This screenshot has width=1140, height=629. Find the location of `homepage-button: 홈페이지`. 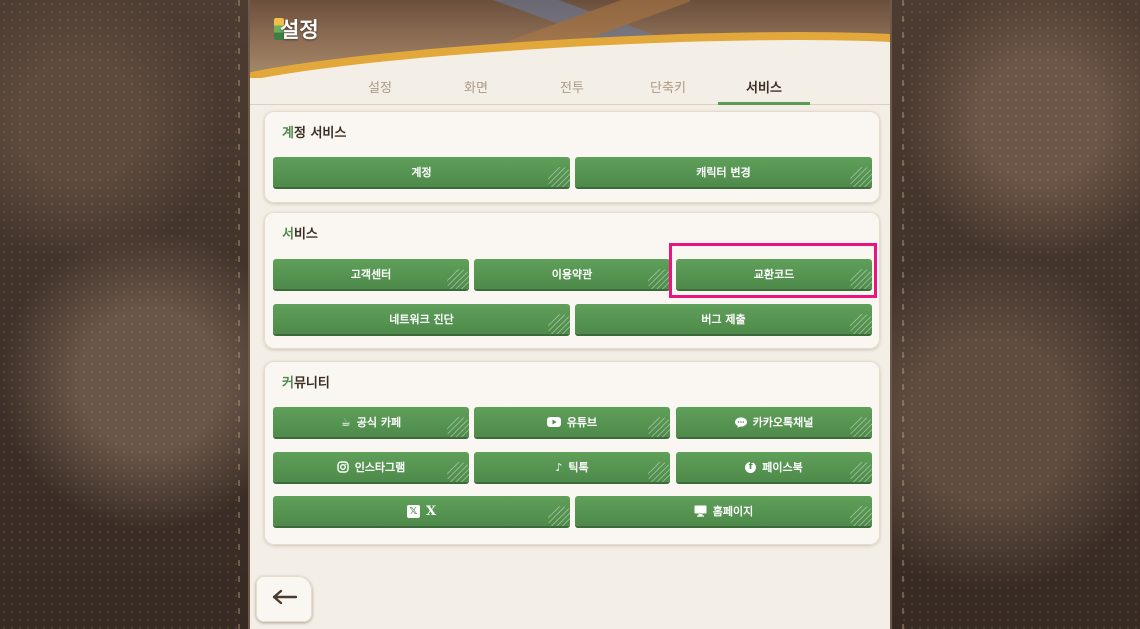

homepage-button: 홈페이지 is located at coordinates (723, 511).